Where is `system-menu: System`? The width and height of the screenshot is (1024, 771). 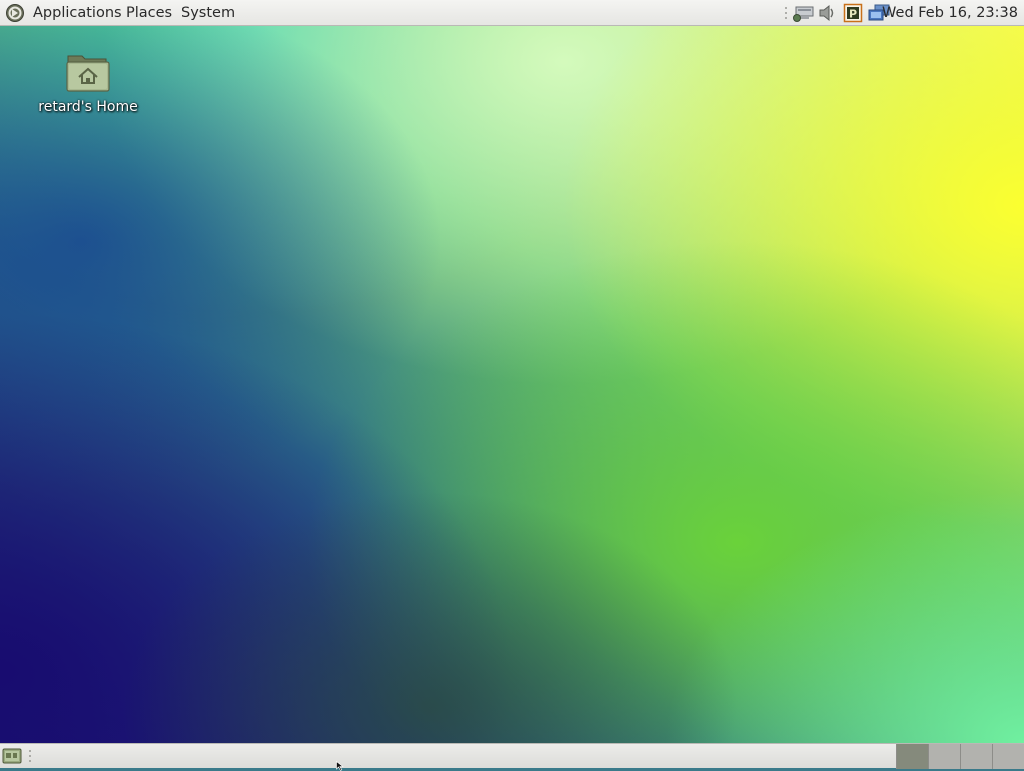 system-menu: System is located at coordinates (208, 13).